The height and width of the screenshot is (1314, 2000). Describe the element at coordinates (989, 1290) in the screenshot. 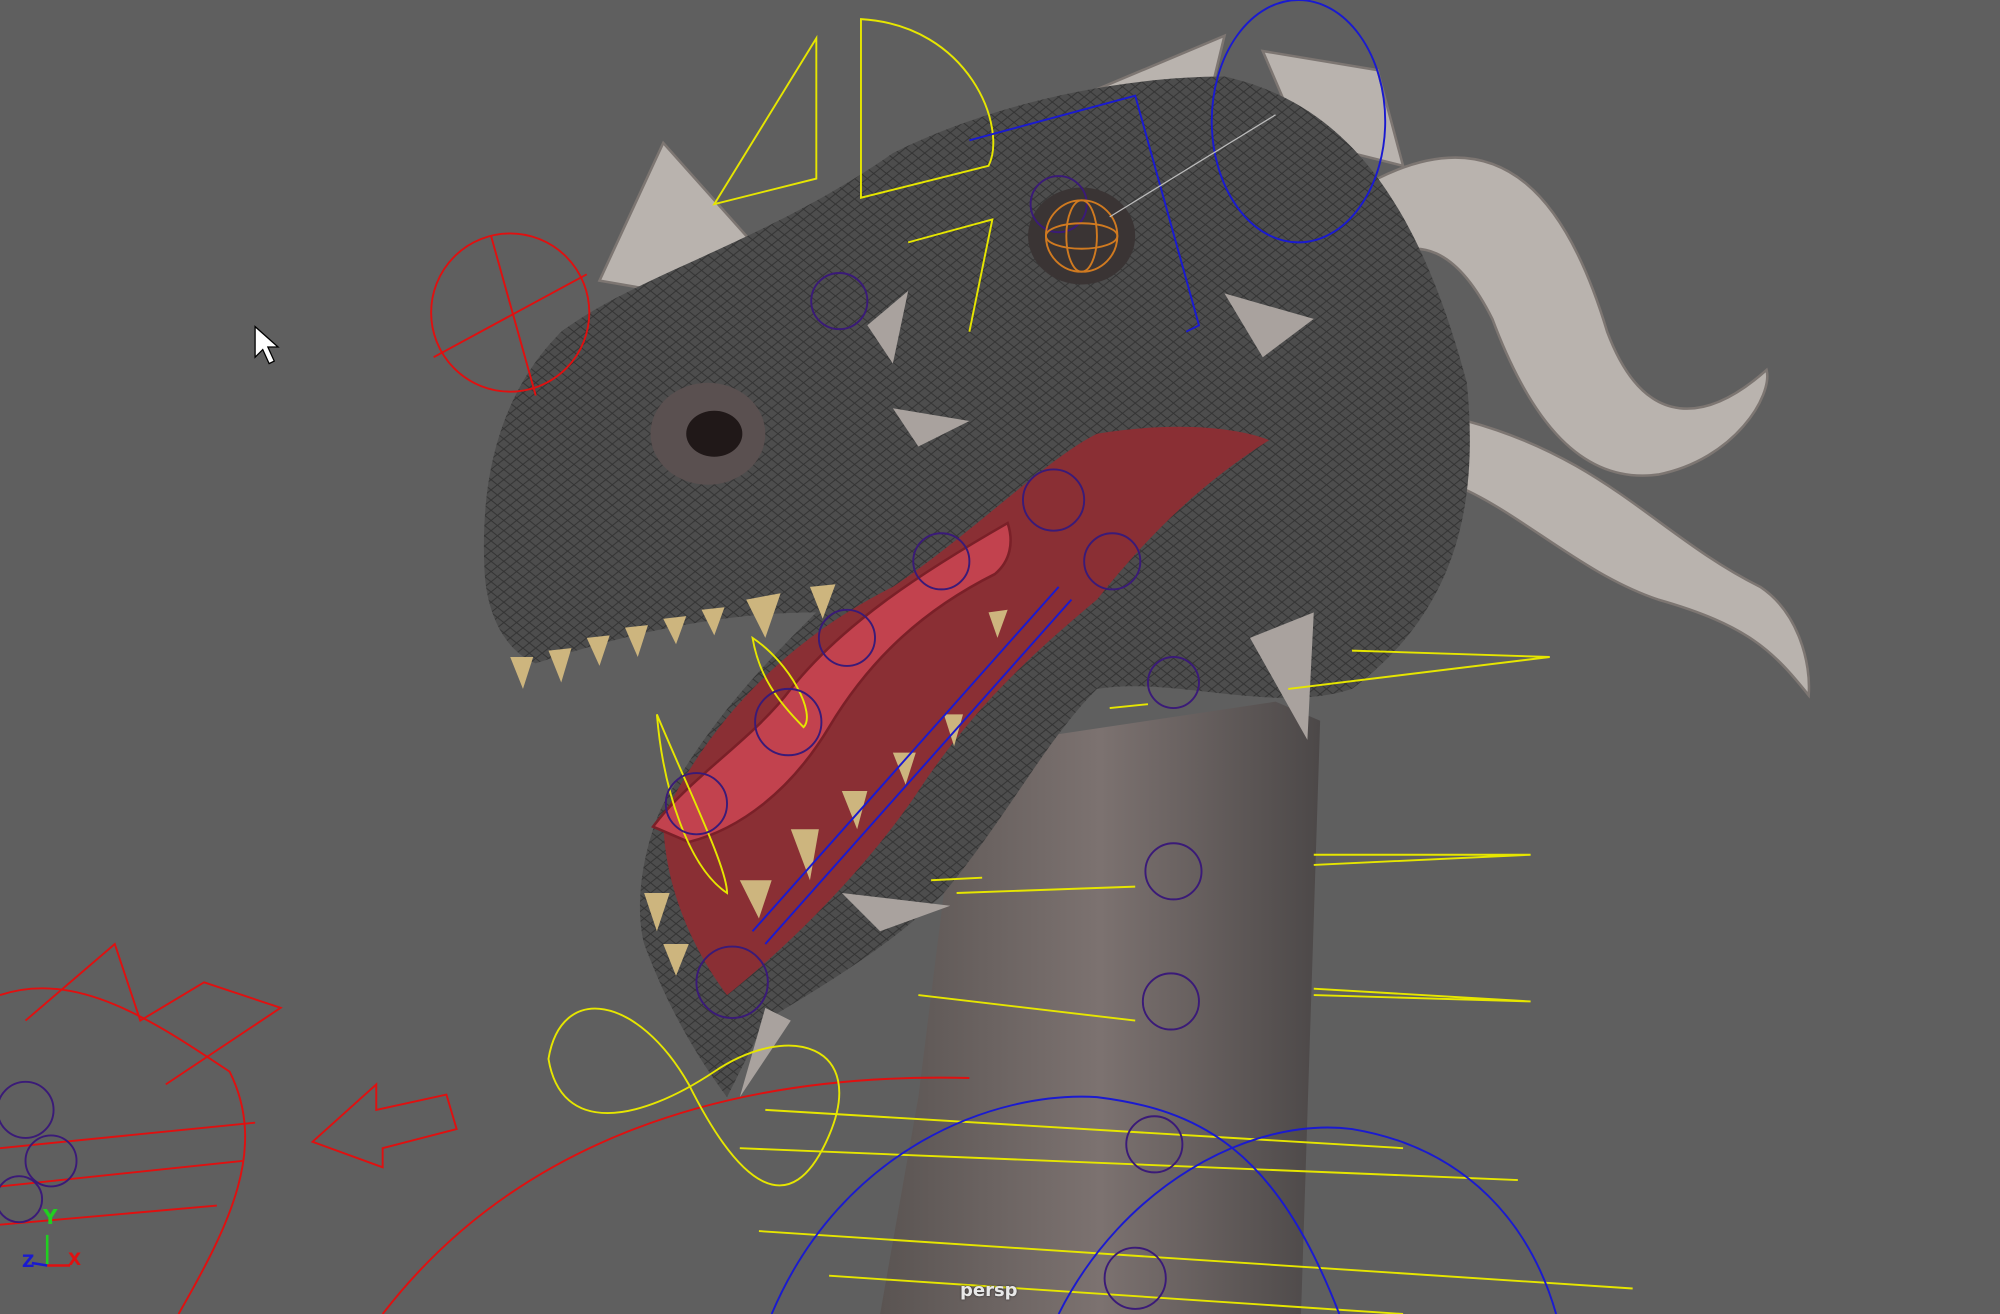

I see `camera-label: persp` at that location.